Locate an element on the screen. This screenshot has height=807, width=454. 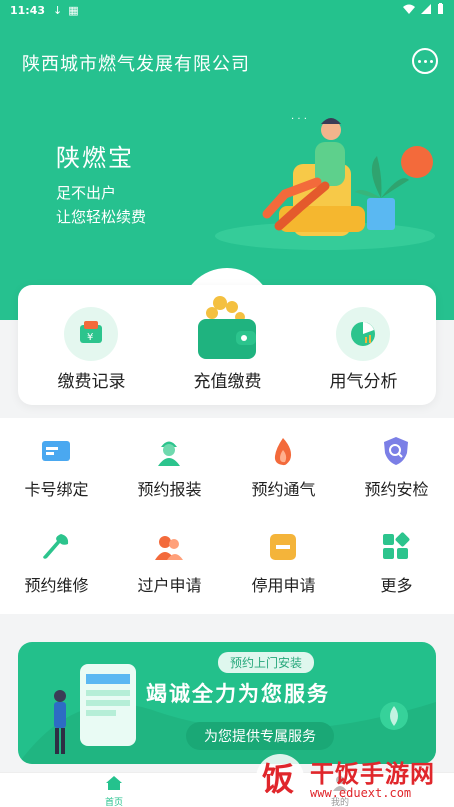
payment-records-label: 缴费记录 is located at coordinates (91, 382).